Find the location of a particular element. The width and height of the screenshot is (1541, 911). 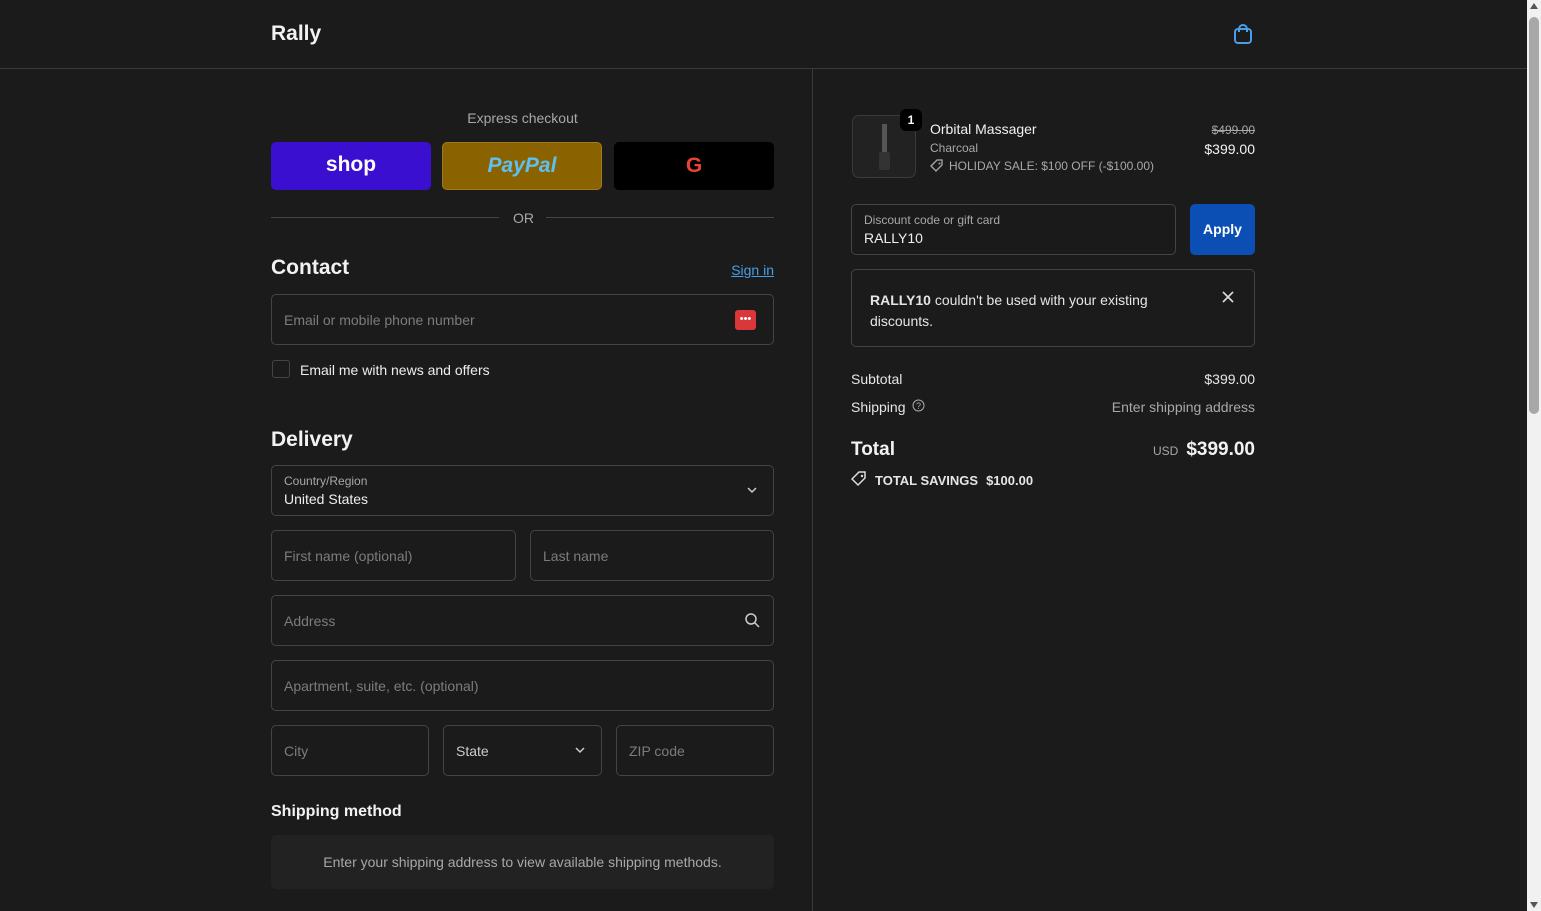

header: Rally is located at coordinates (763, 34).